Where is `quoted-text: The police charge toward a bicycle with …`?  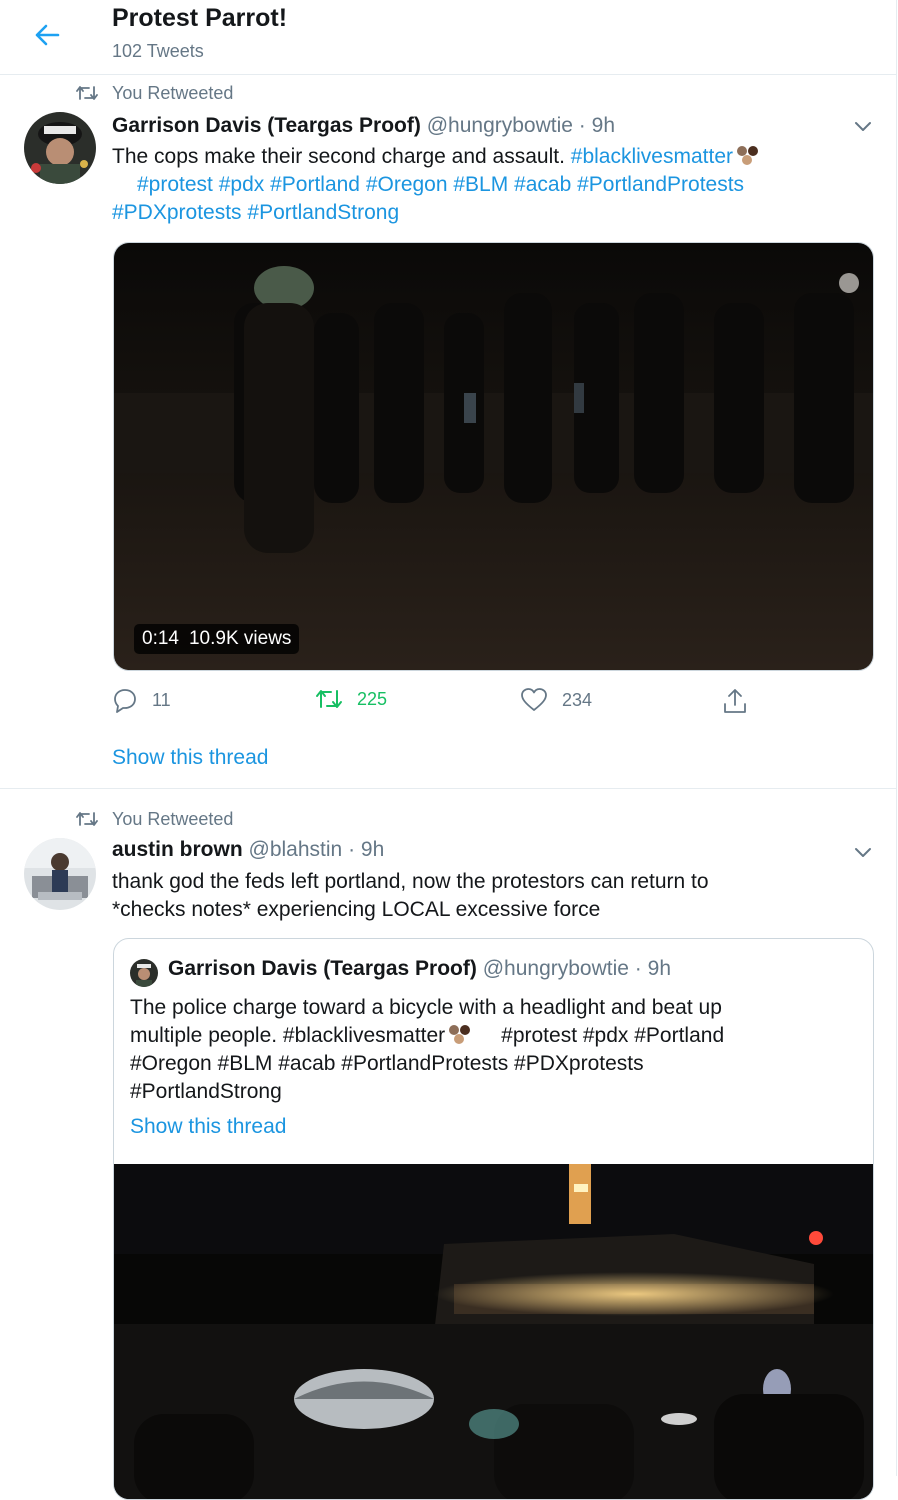 quoted-text: The police charge toward a bicycle with … is located at coordinates (490, 1050).